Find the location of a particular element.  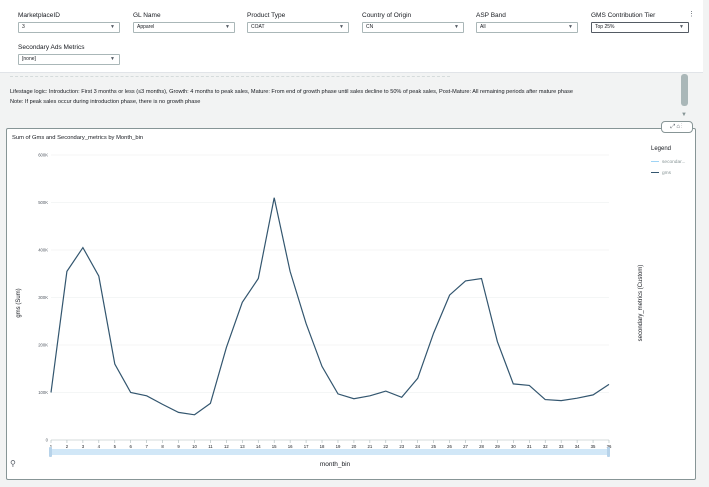

select-value: Apparel is located at coordinates (146, 27).